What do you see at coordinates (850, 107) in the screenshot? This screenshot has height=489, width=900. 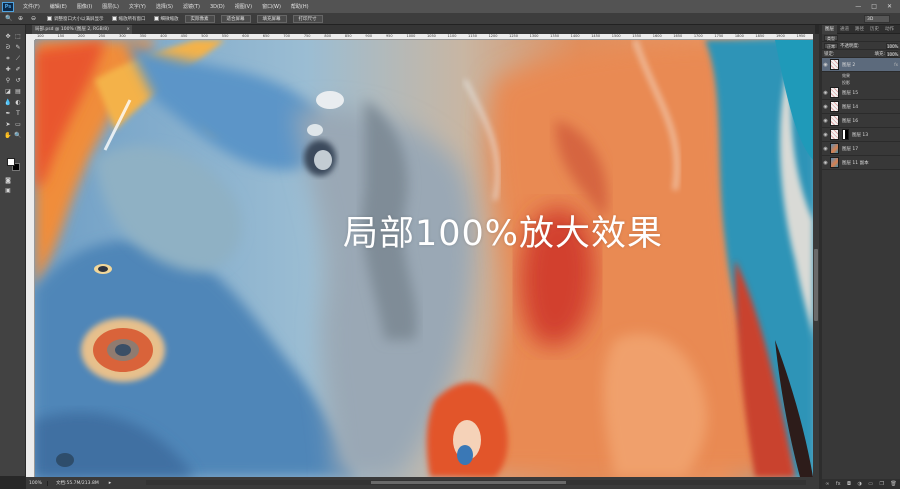 I see `layer-name: 图层 14` at bounding box center [850, 107].